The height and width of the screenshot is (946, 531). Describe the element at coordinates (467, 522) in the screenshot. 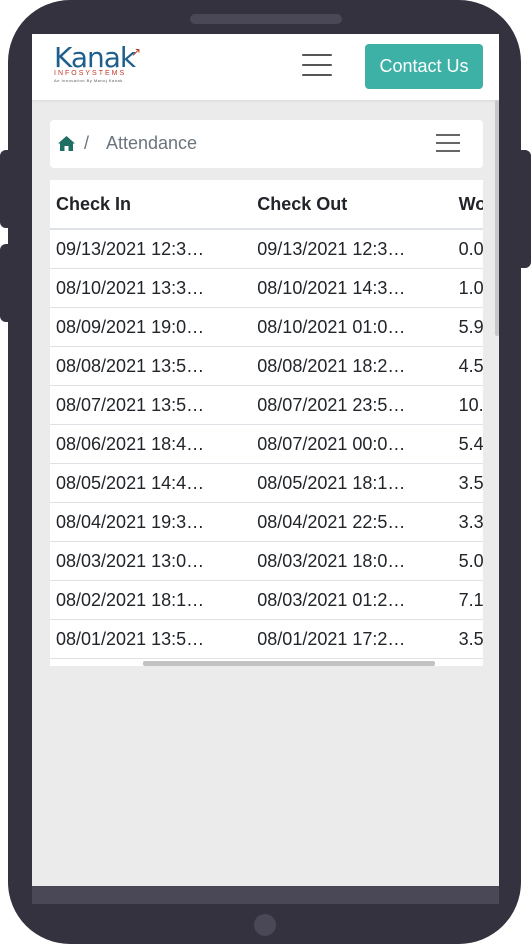

I see `cell-work: 3.33` at that location.